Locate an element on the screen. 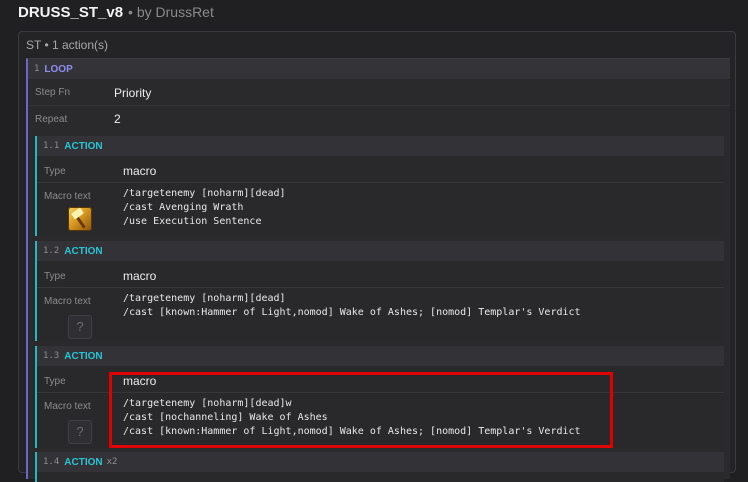 This screenshot has width=748, height=482. action-number: 1.2 is located at coordinates (51, 251).